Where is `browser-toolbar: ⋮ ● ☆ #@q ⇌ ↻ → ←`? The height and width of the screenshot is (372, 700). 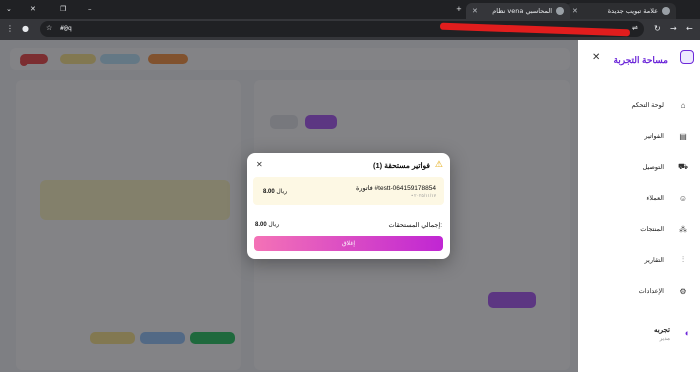
browser-toolbar: ⋮ ● ☆ #@q ⇌ ↻ → ← is located at coordinates (350, 29).